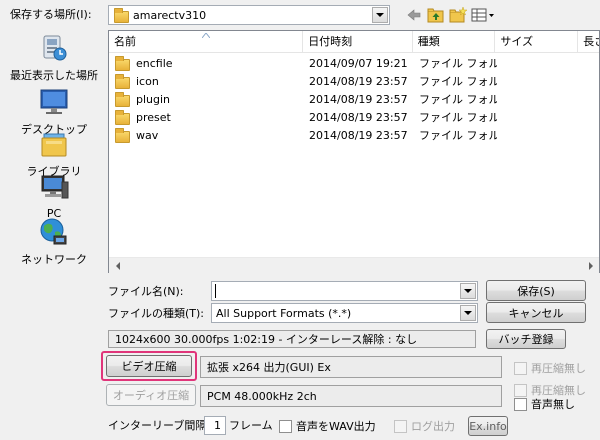 The image size is (600, 440). I want to click on column-header-row: 名前 日付時刻 種類 サイズ 長さ, so click(354, 42).